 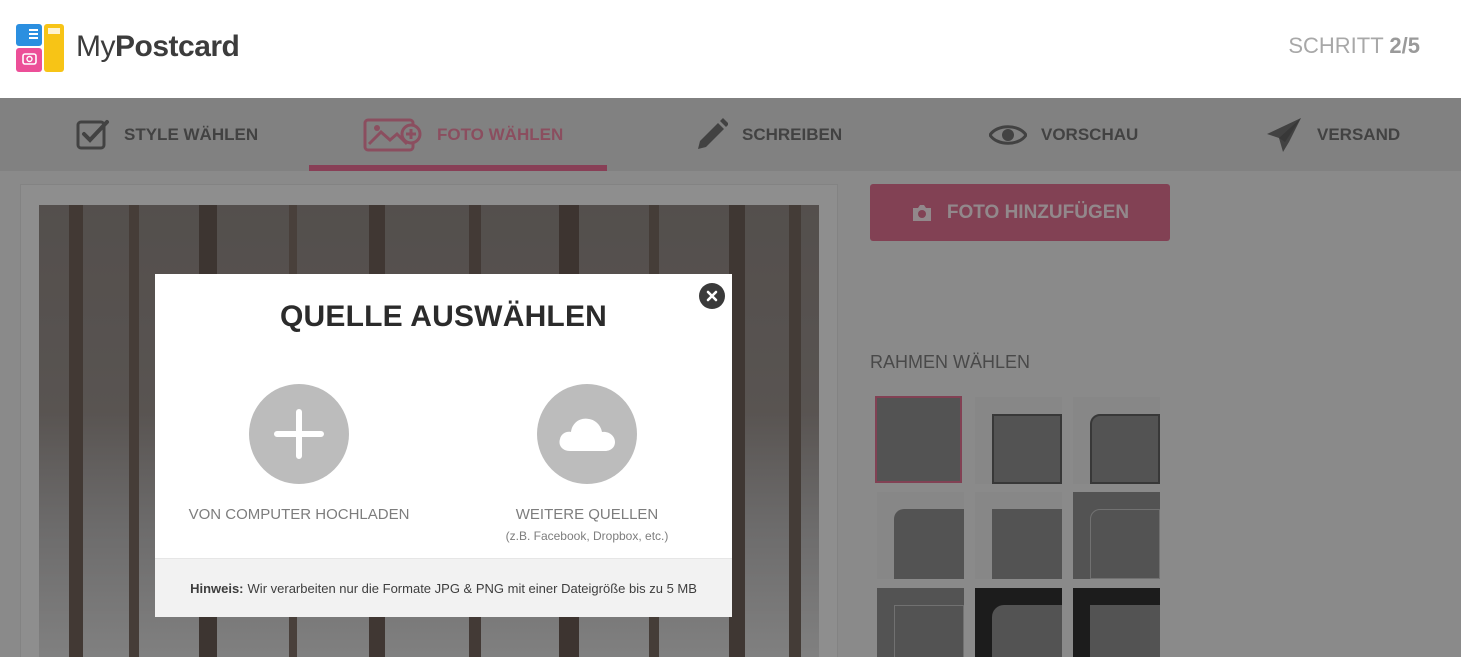 I want to click on upload-label: VON COMPUTER HOCHLADEN, so click(x=299, y=514).